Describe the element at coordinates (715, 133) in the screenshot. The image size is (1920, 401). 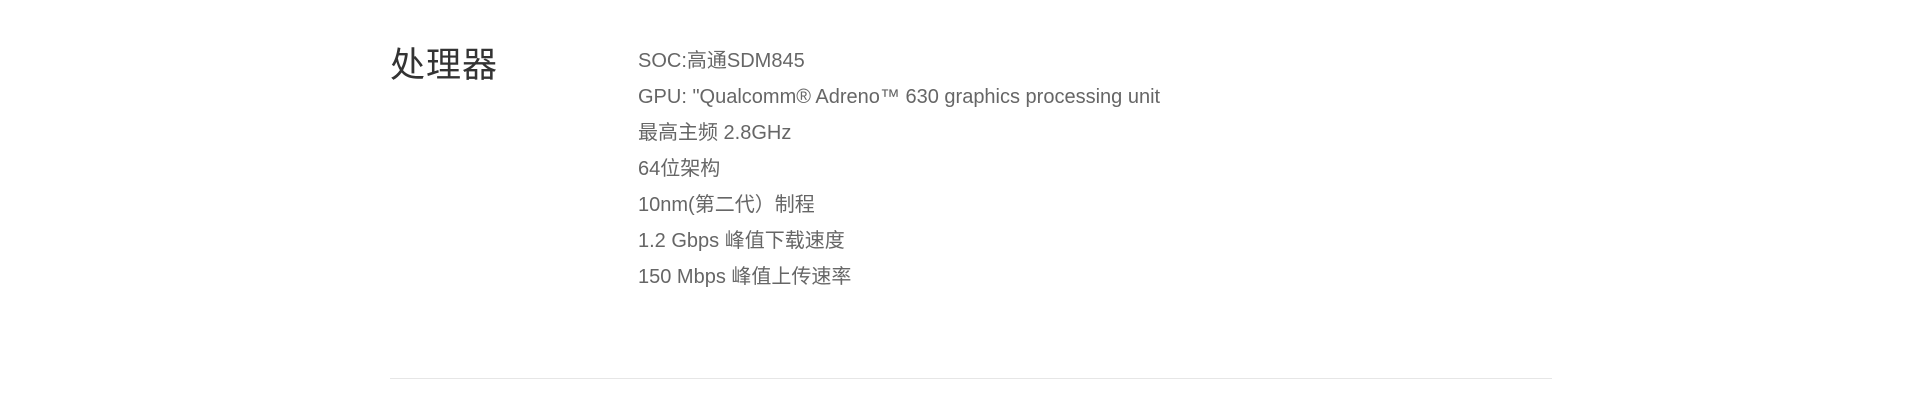
I see `spec-item-max-frequency: 最高主频 2.8GHz` at that location.